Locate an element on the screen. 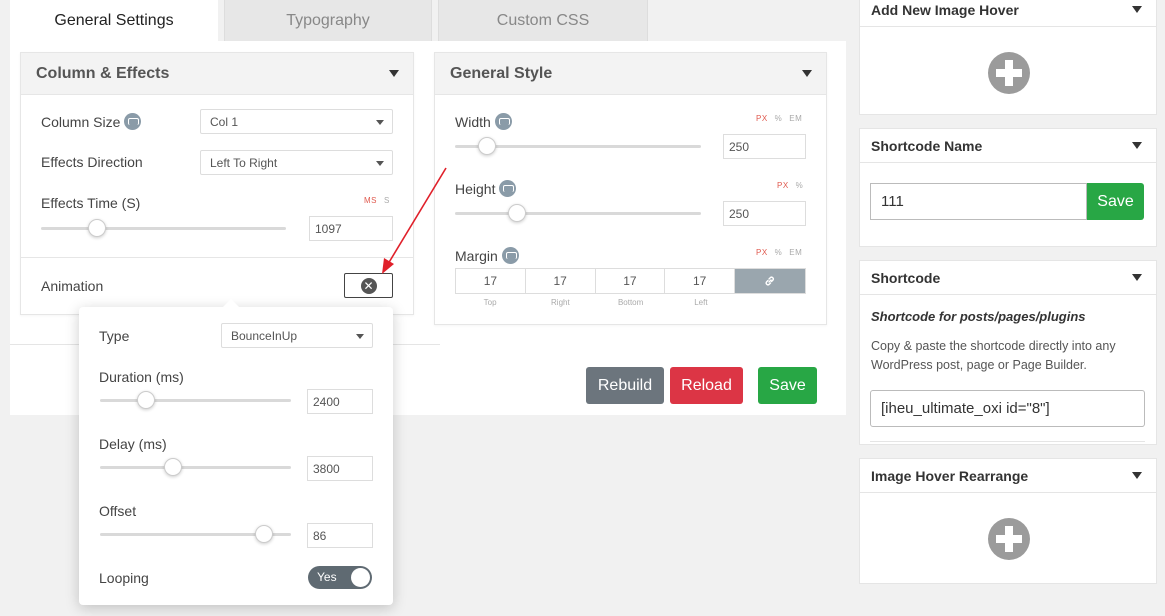 Image resolution: width=1165 pixels, height=616 pixels. settings-tabs: General Settings Typography Custom CSS is located at coordinates (332, 21).